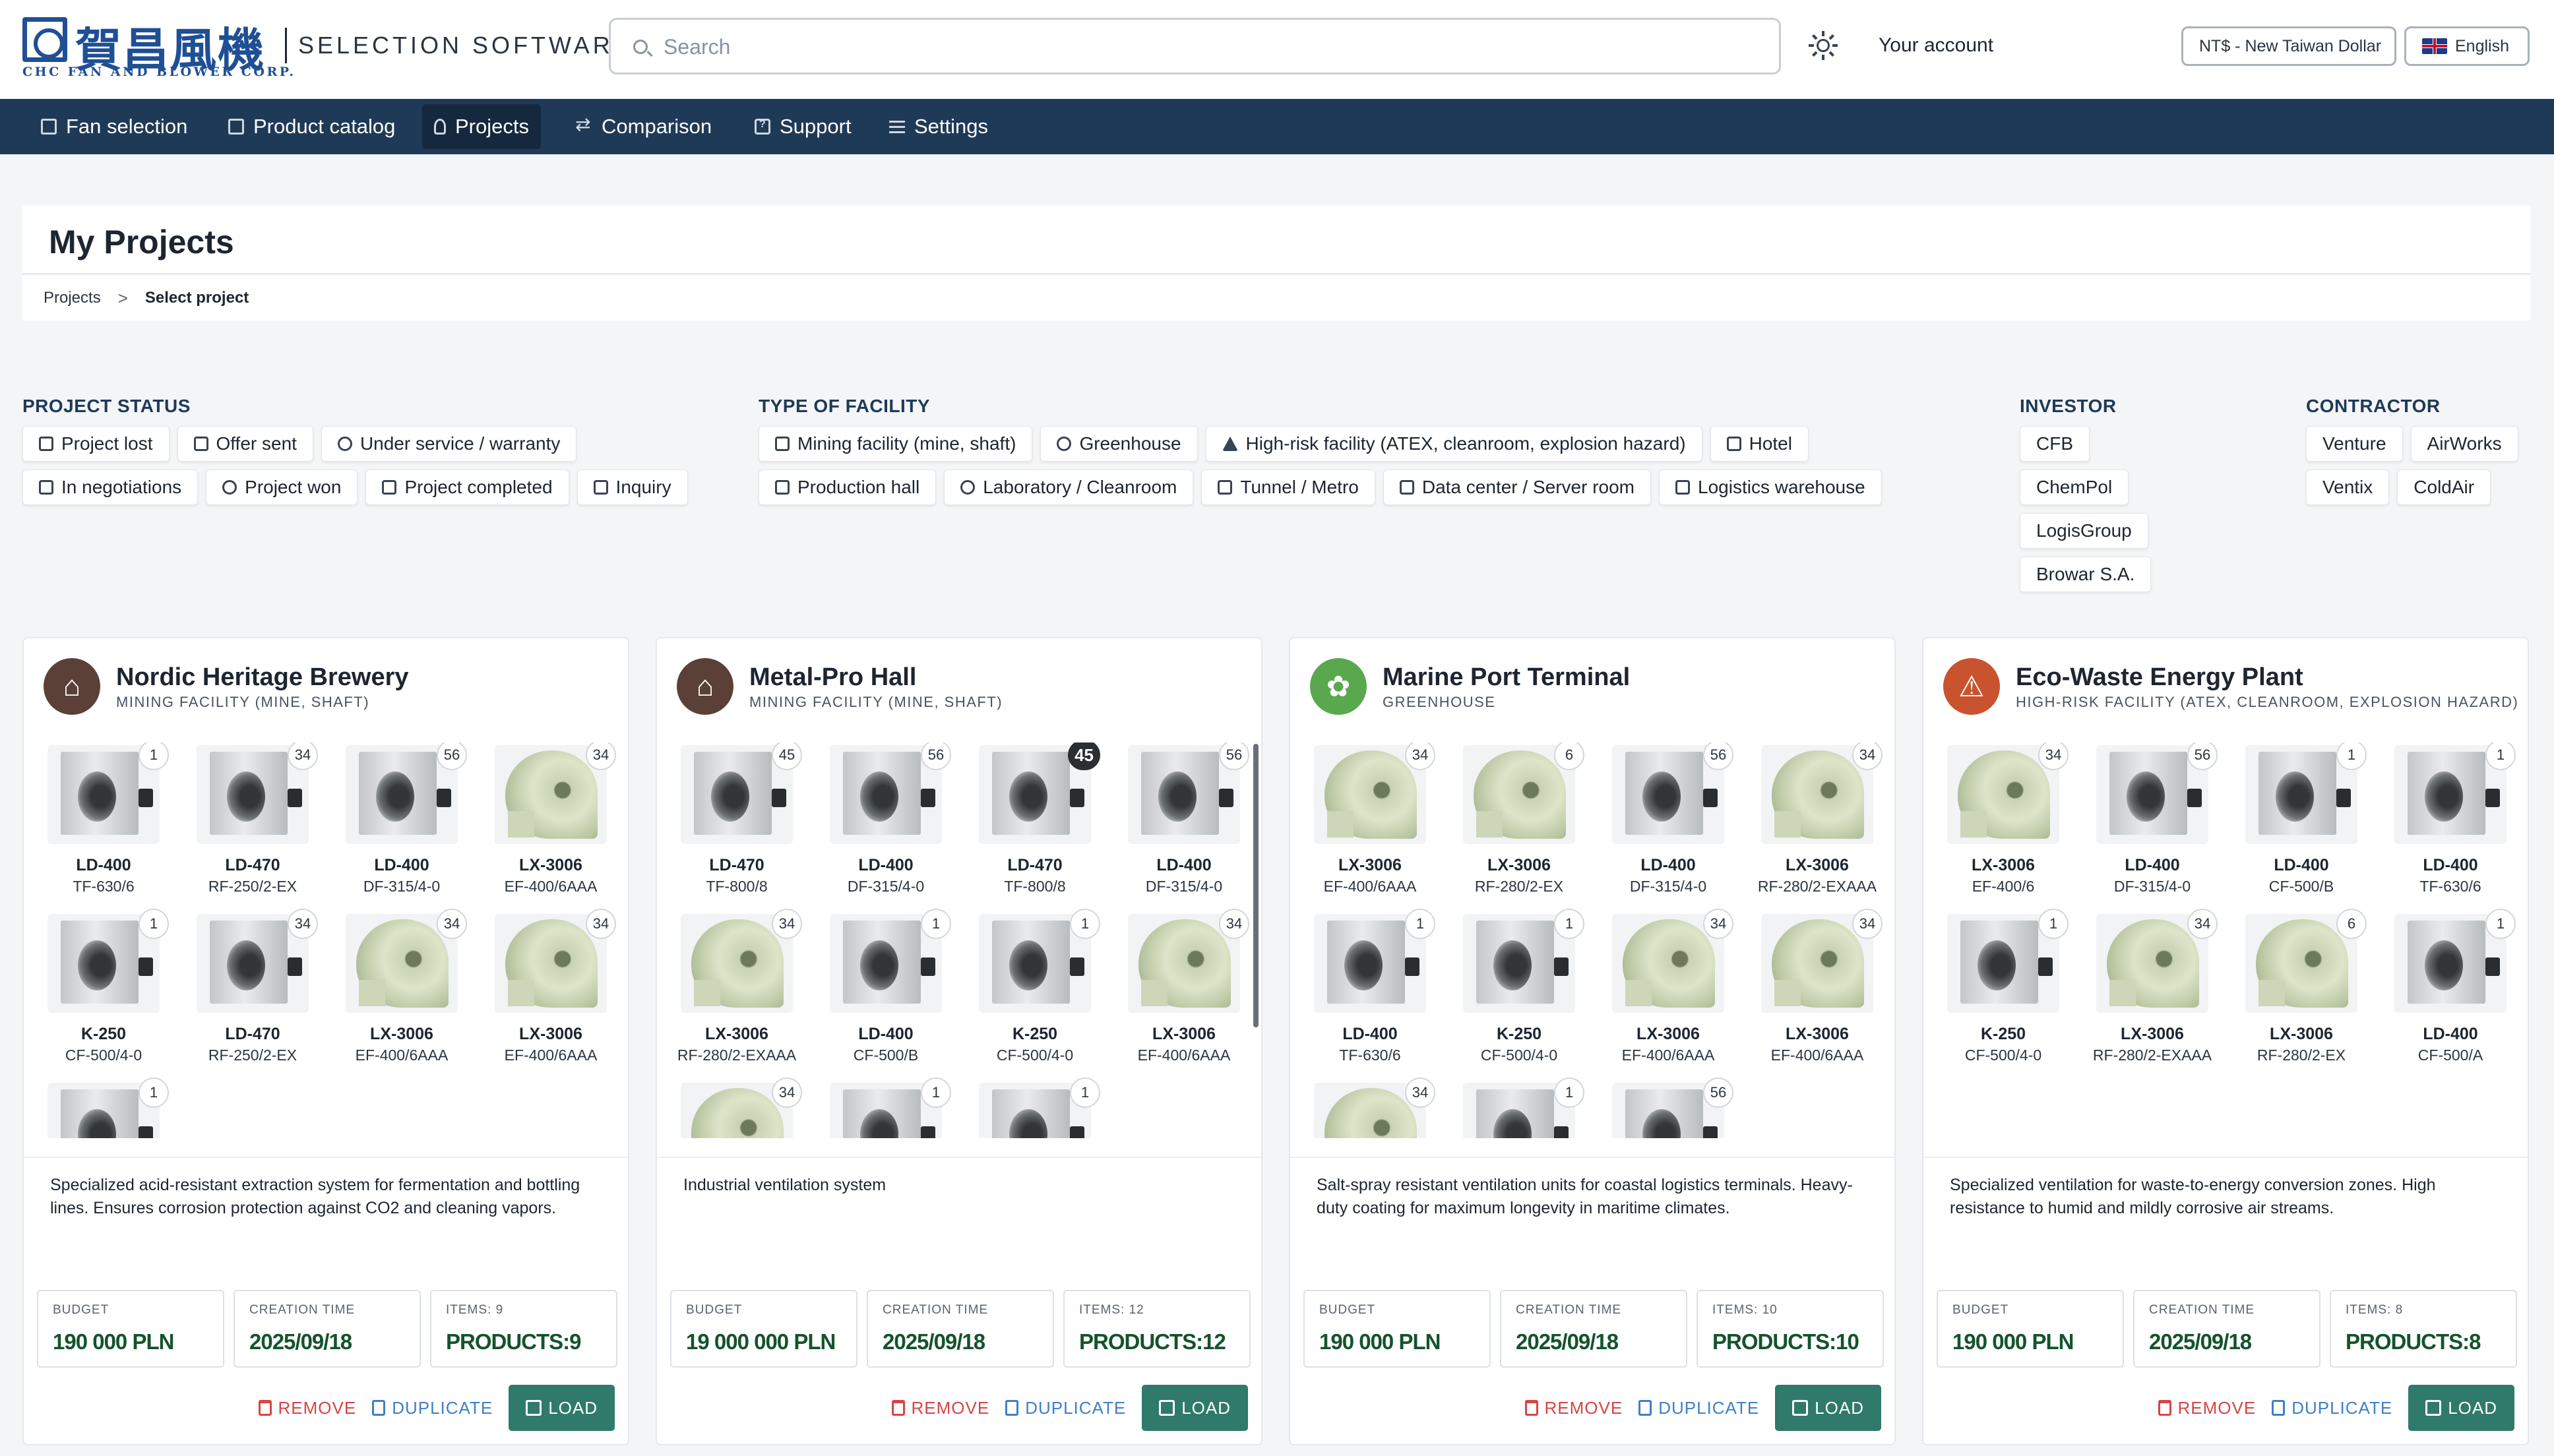  Describe the element at coordinates (110, 487) in the screenshot. I see `chip-in-negotiations: In negotiations` at that location.